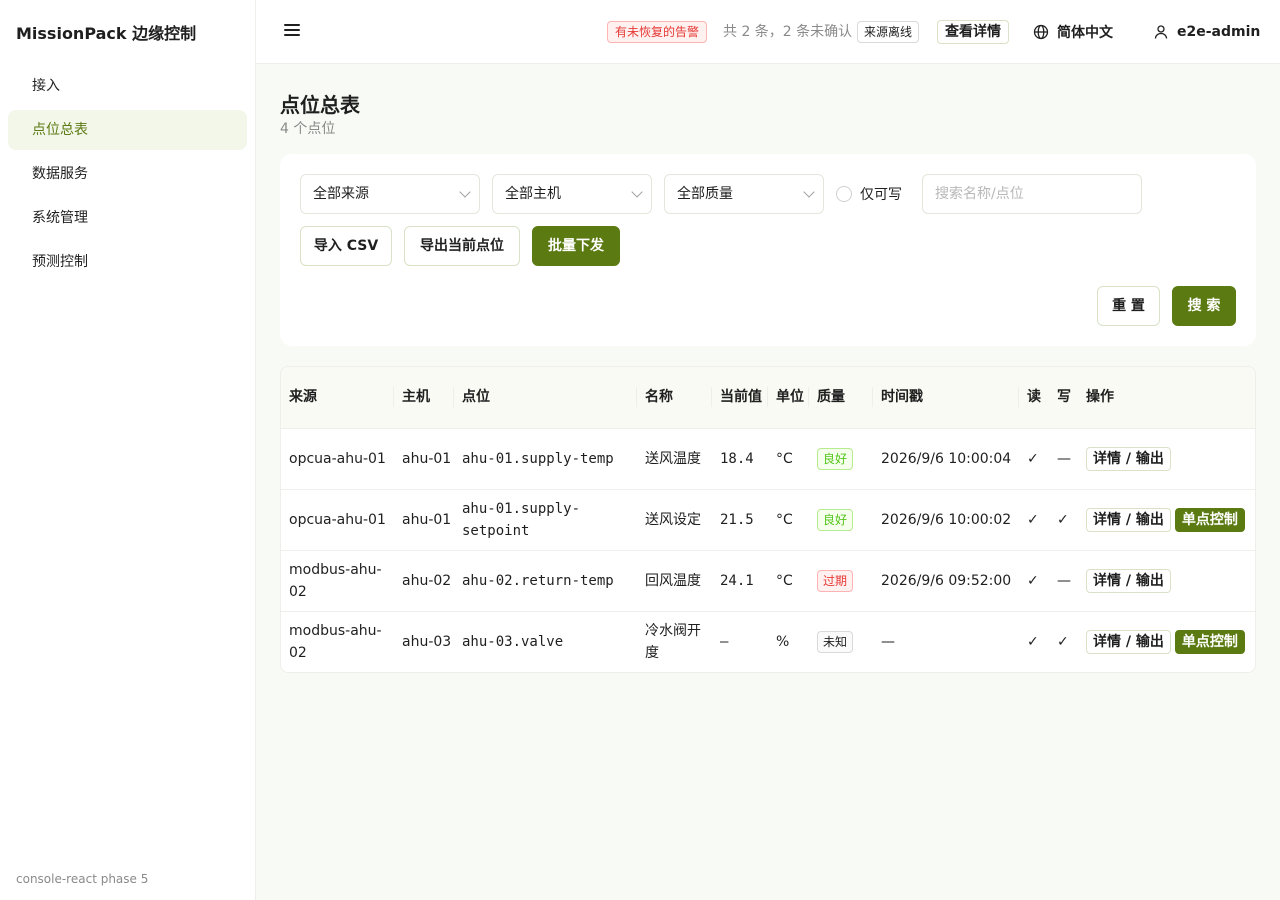 The image size is (1280, 900). What do you see at coordinates (1128, 306) in the screenshot?
I see `reset-button: 重 置` at bounding box center [1128, 306].